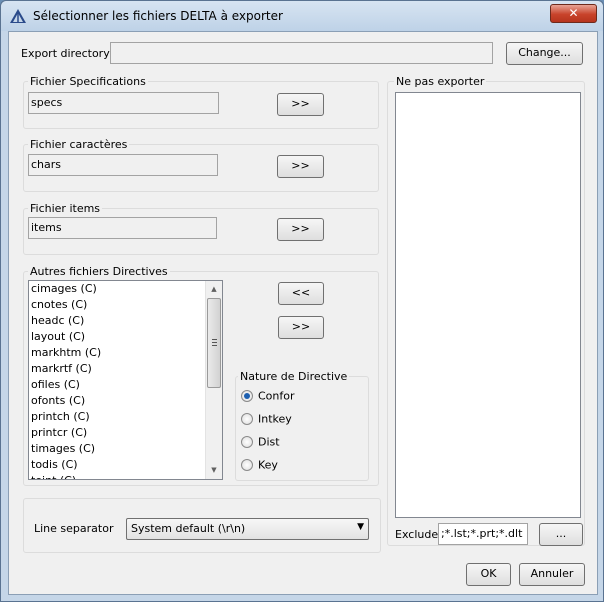 Image resolution: width=604 pixels, height=602 pixels. I want to click on nature-radio-confor: Confor, so click(268, 397).